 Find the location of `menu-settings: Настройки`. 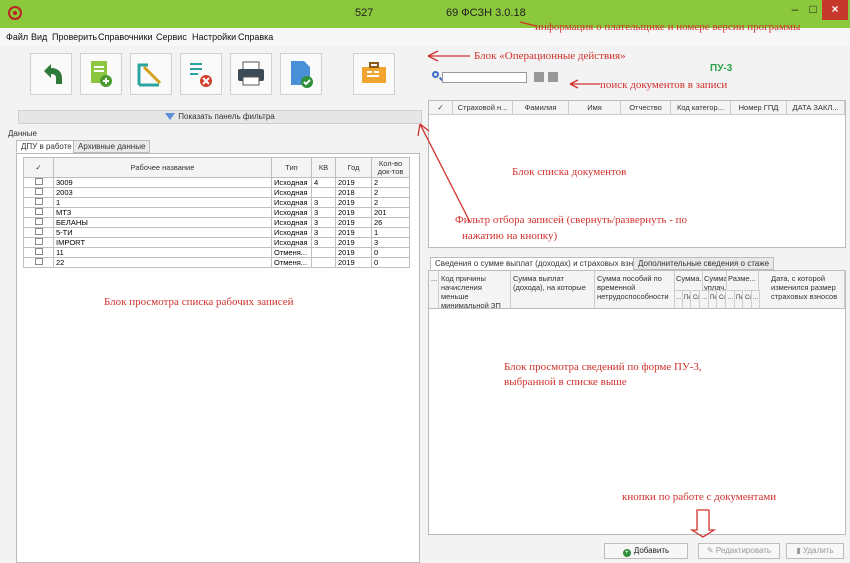

menu-settings: Настройки is located at coordinates (214, 37).